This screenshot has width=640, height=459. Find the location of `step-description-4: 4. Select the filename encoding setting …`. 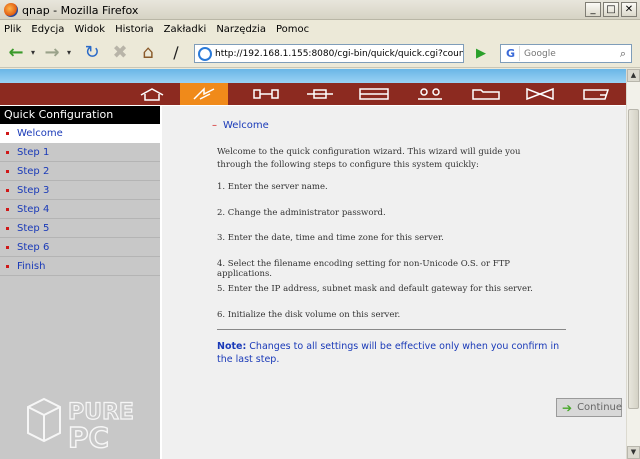

step-description-4: 4. Select the filename encoding setting … is located at coordinates (364, 269).